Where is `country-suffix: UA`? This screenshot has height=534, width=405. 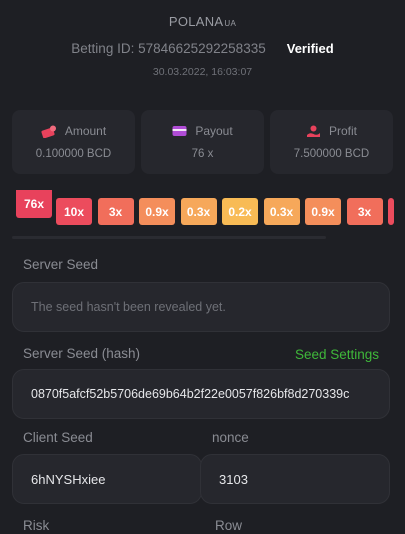 country-suffix: UA is located at coordinates (230, 23).